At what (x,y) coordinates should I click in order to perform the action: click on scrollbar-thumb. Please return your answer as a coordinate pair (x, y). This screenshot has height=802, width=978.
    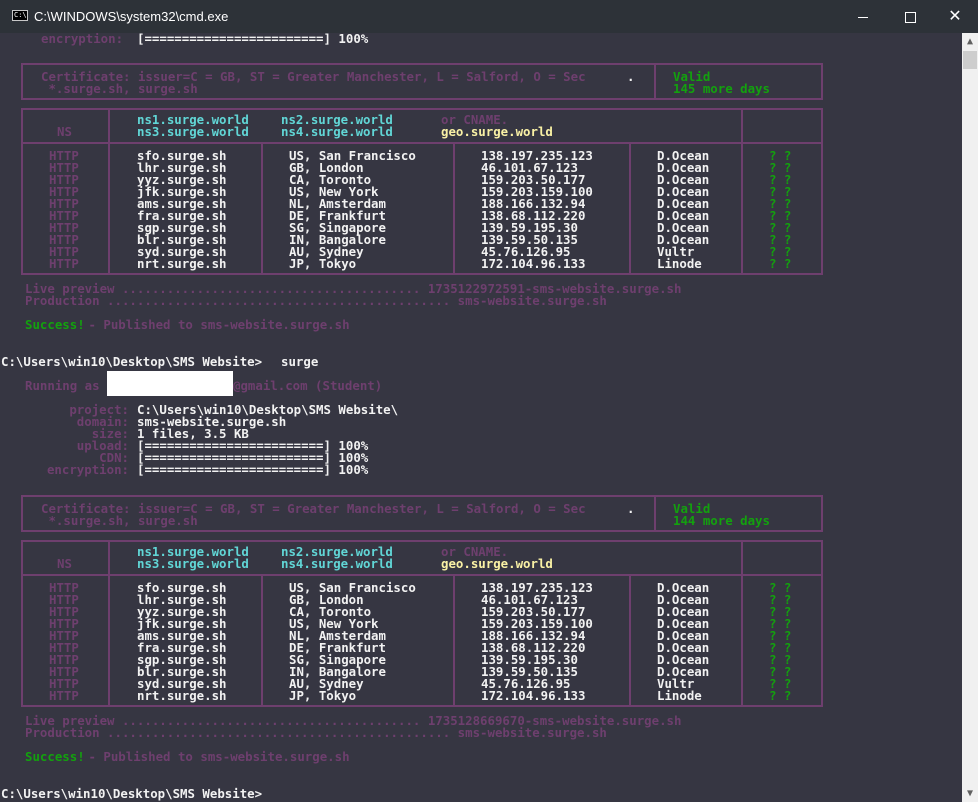
    Looking at the image, I should click on (970, 60).